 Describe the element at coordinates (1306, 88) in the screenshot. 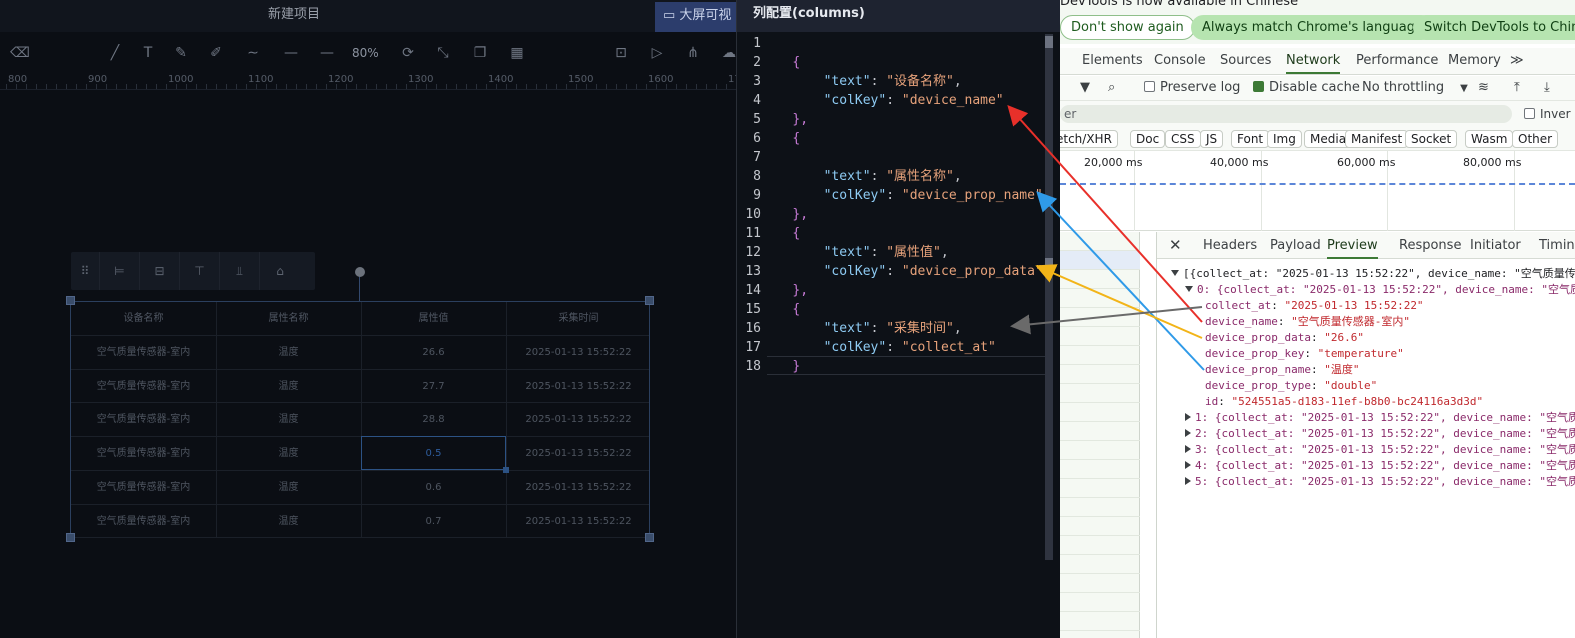

I see `disable-cache-checkbox: Disable cache` at that location.